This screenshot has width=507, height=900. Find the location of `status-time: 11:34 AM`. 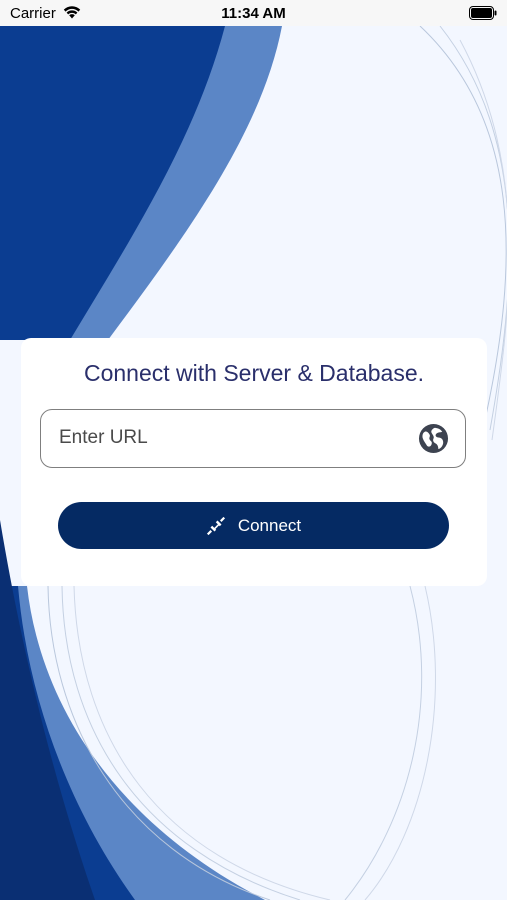

status-time: 11:34 AM is located at coordinates (253, 13).